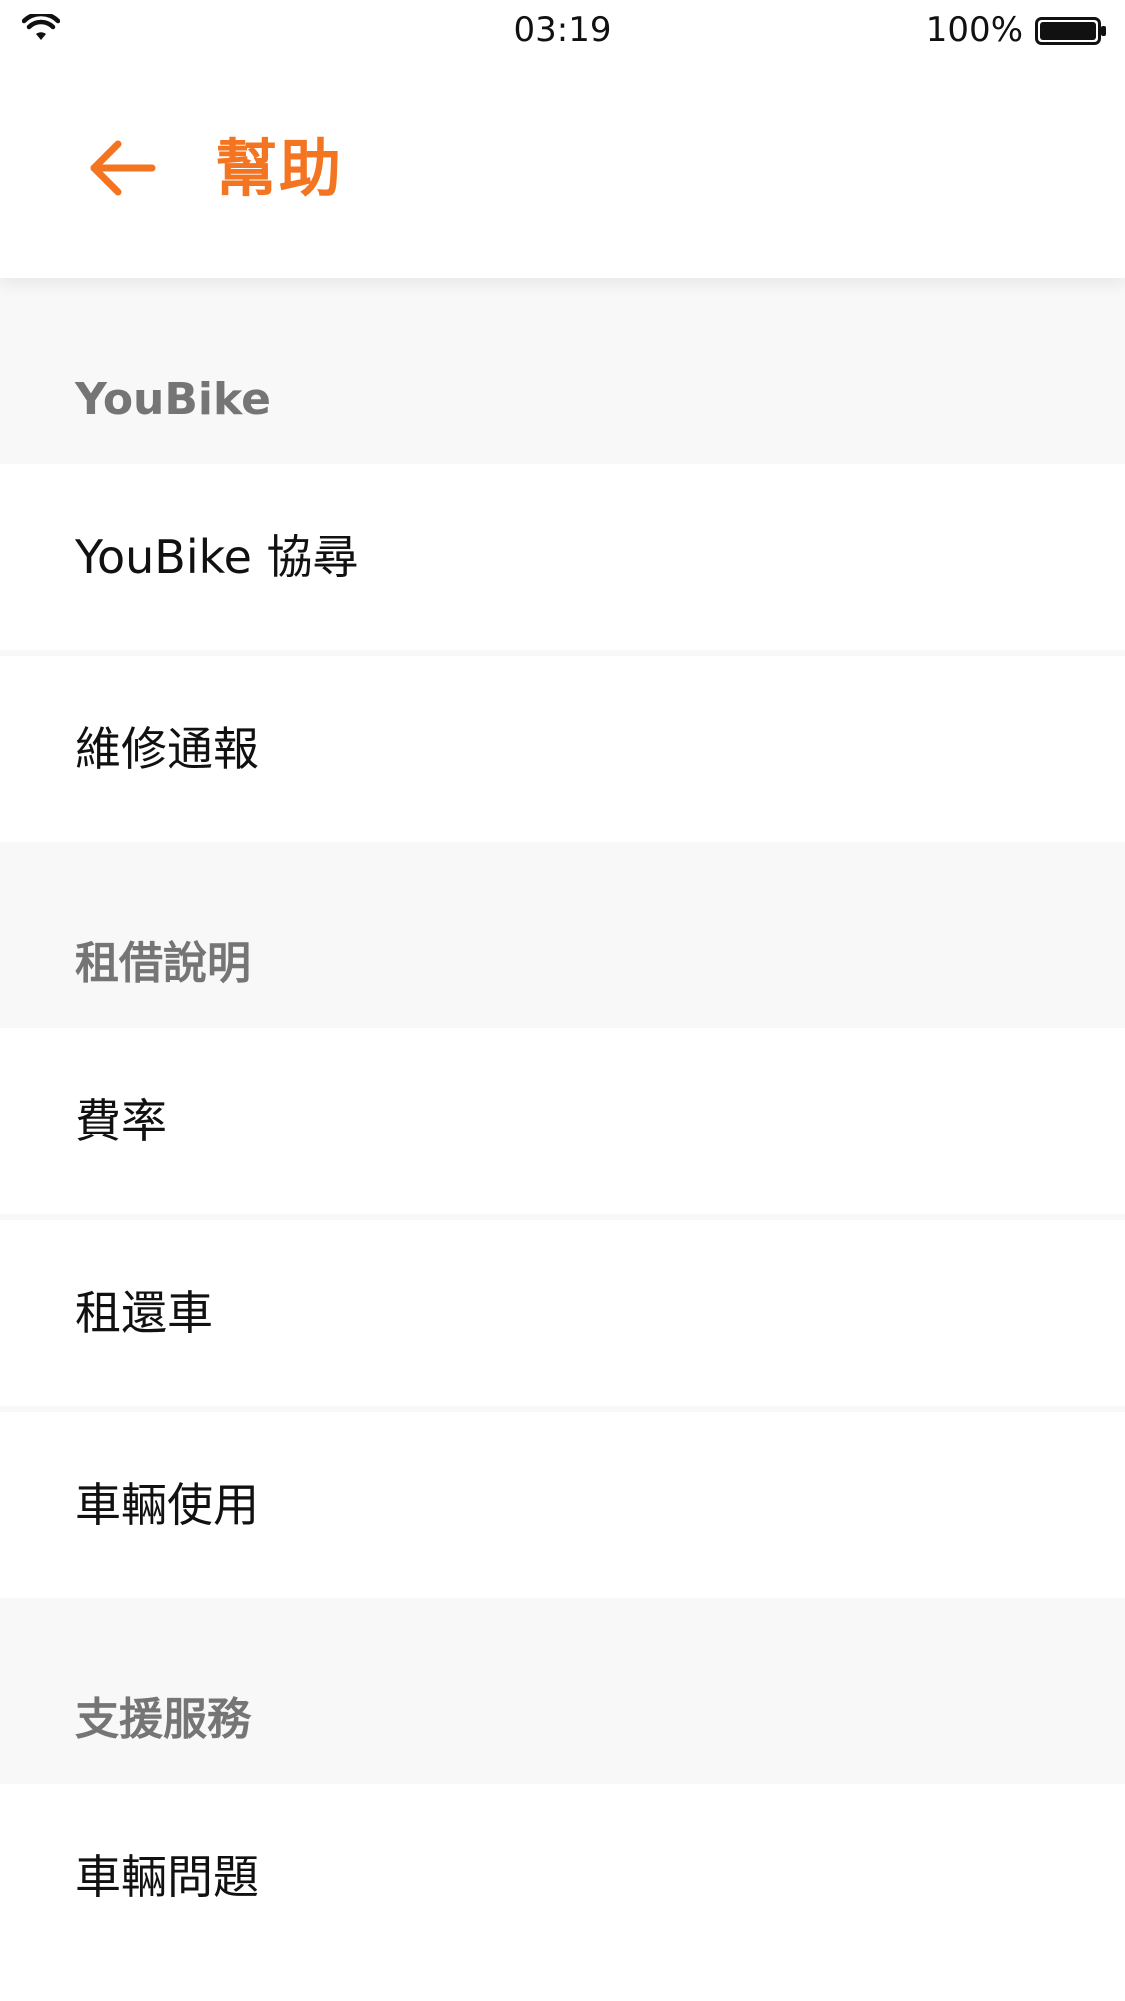 This screenshot has height=2001, width=1125. What do you see at coordinates (562, 557) in the screenshot?
I see `list-item-youbike-search: YouBike 協尋` at bounding box center [562, 557].